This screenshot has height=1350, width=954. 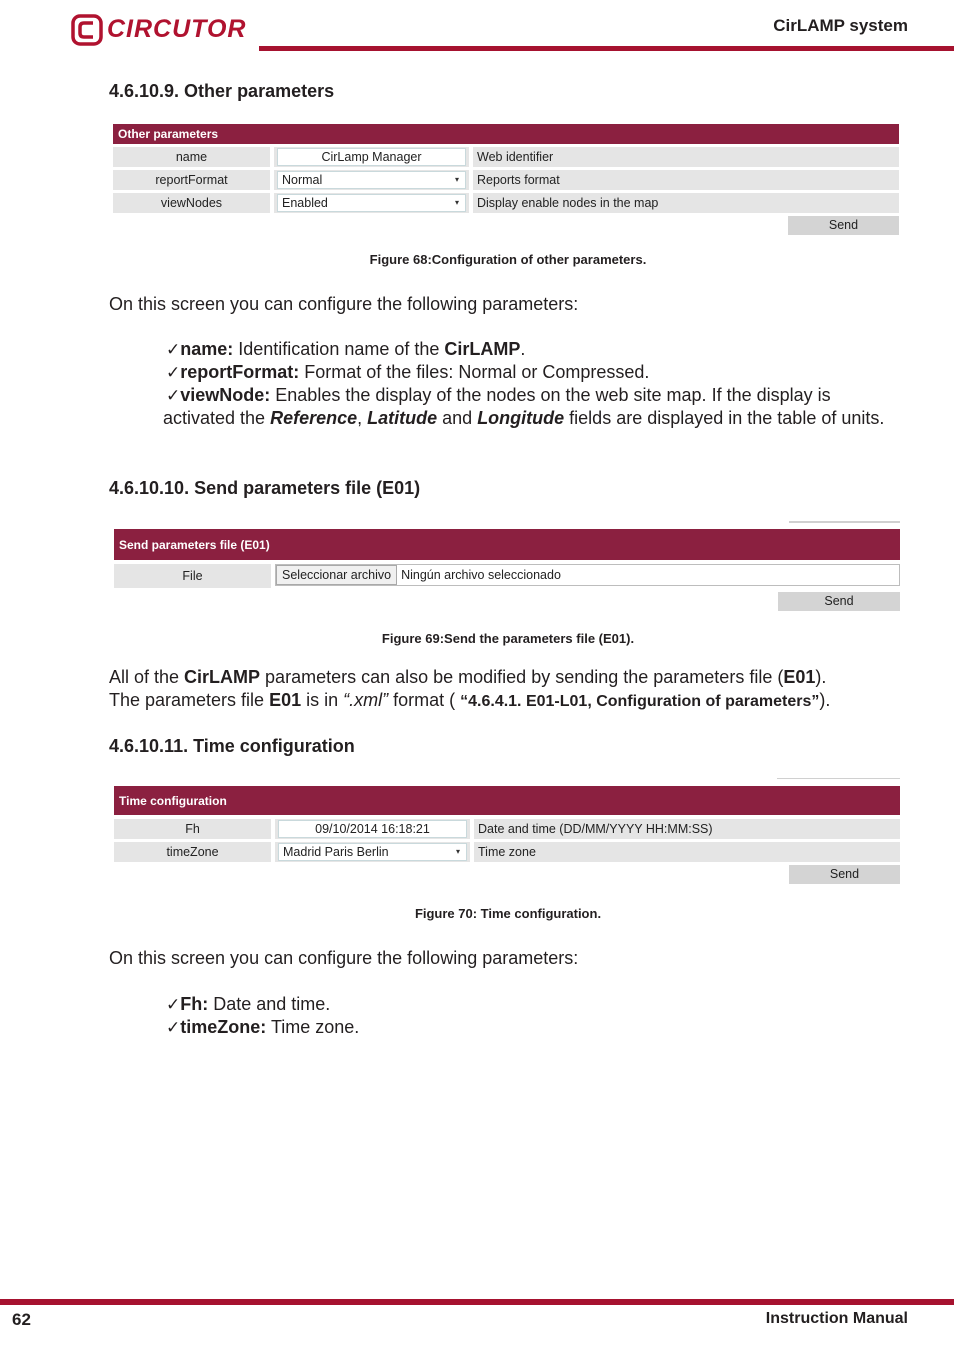 What do you see at coordinates (192, 576) in the screenshot?
I see `file-label: File` at bounding box center [192, 576].